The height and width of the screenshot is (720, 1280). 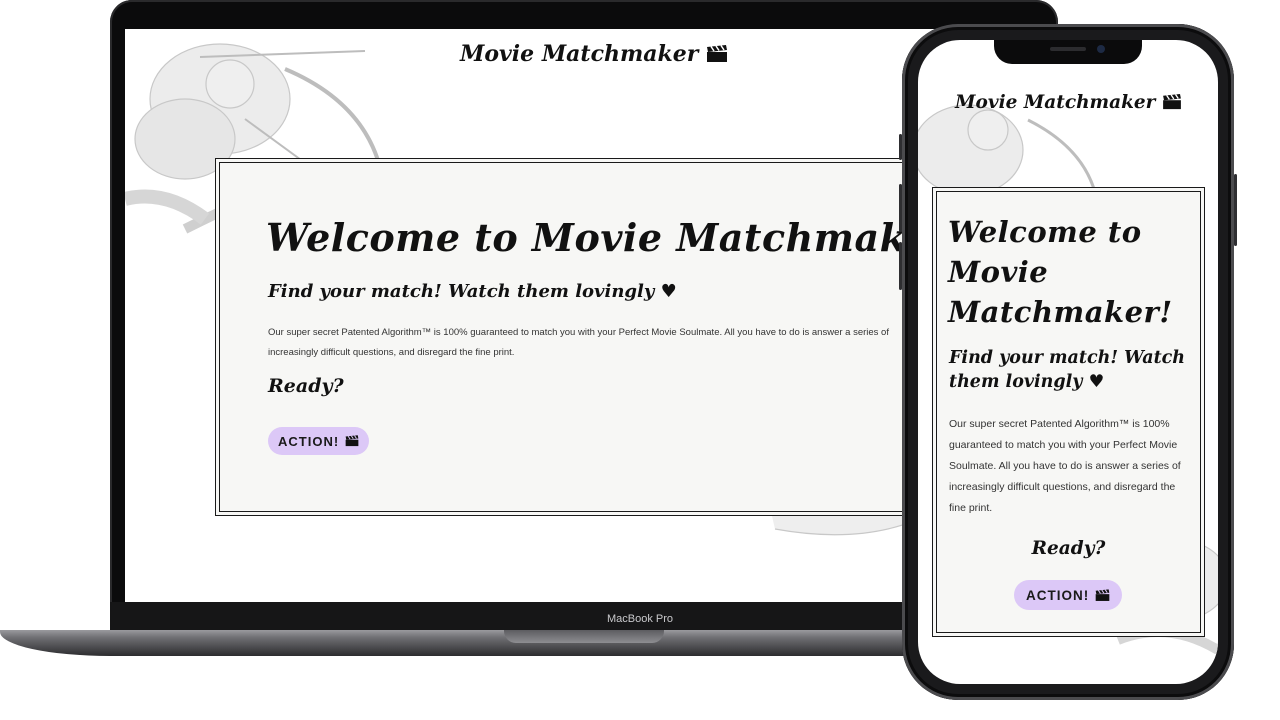 I want to click on phone-speaker, so click(x=1068, y=49).